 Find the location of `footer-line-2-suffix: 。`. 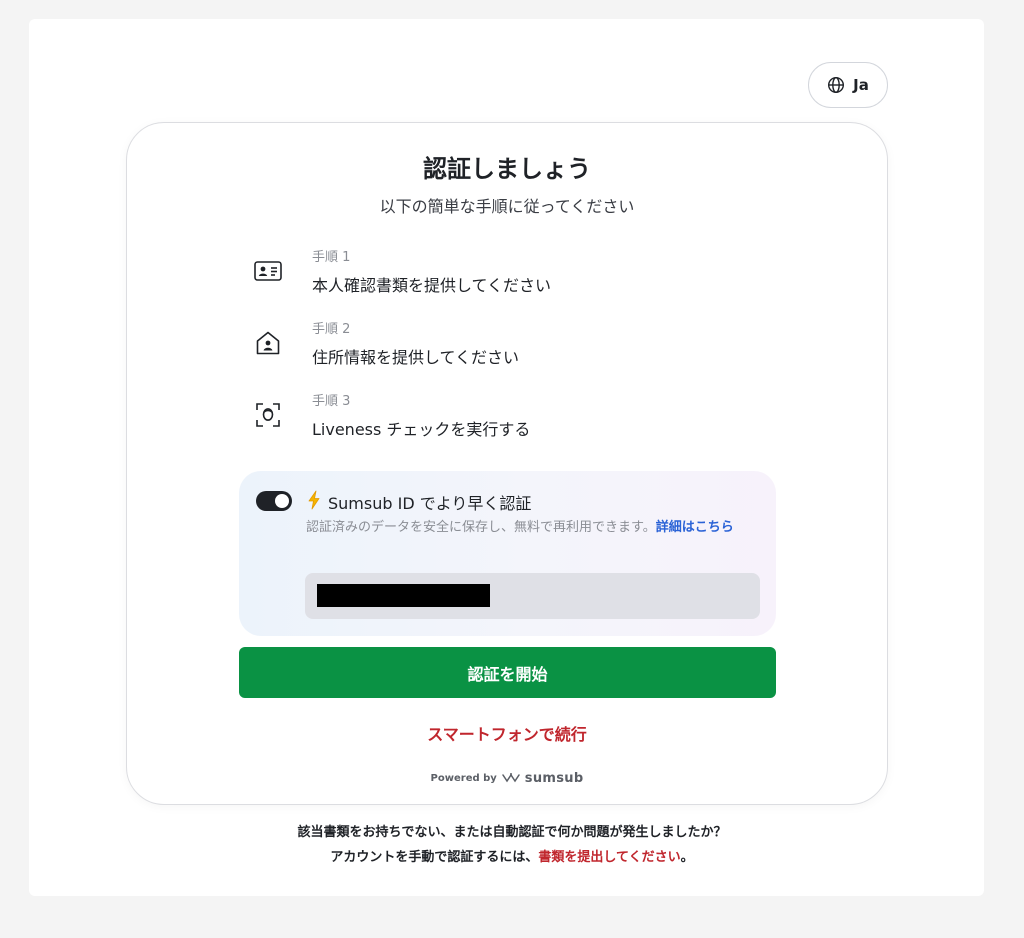

footer-line-2-suffix: 。 is located at coordinates (687, 857).